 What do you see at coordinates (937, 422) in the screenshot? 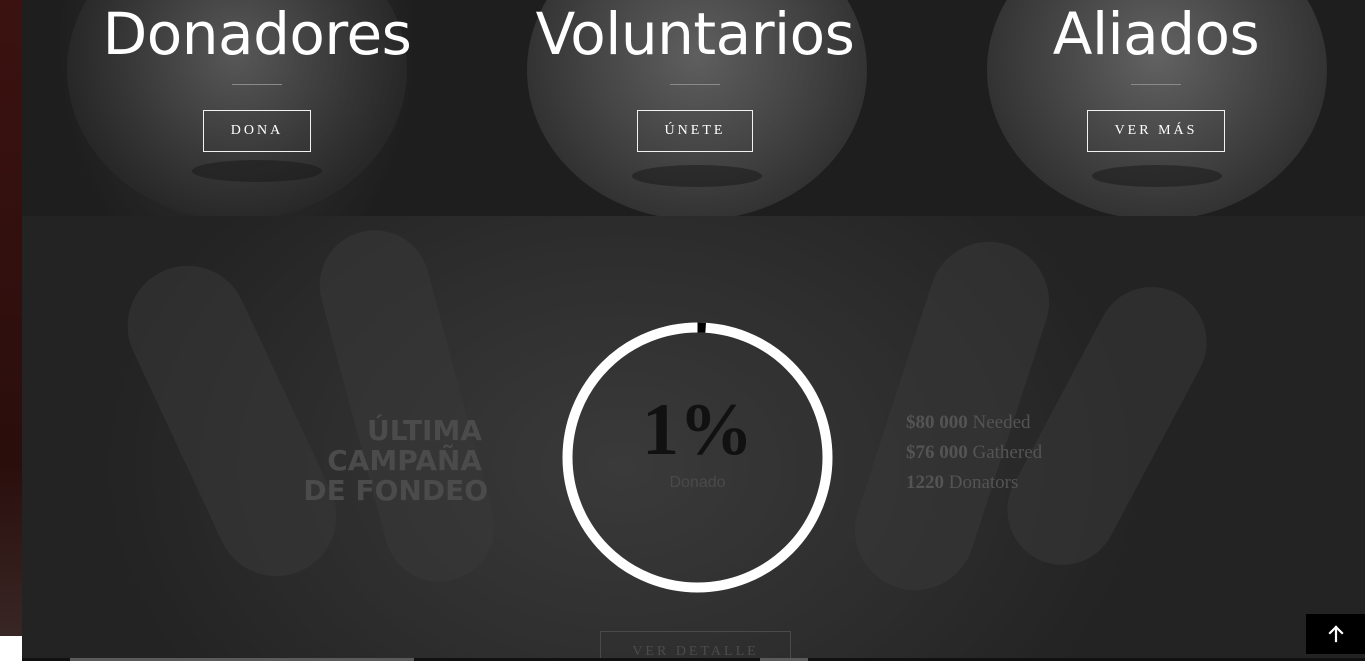
I see `stat-value: $80 000` at bounding box center [937, 422].